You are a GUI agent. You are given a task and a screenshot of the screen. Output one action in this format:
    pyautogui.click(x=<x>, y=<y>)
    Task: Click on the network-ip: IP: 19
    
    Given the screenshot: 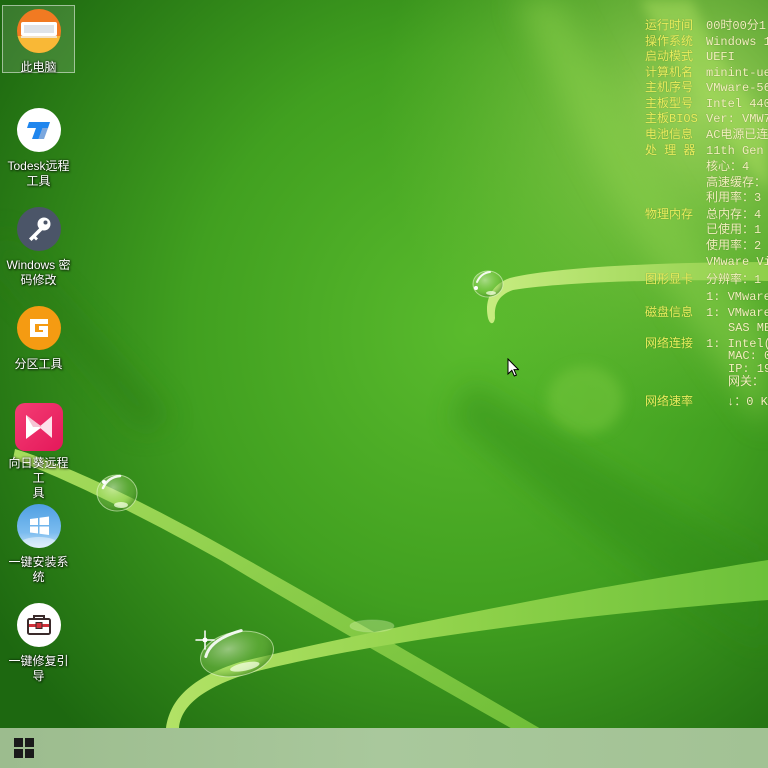 What is the action you would take?
    pyautogui.click(x=748, y=369)
    